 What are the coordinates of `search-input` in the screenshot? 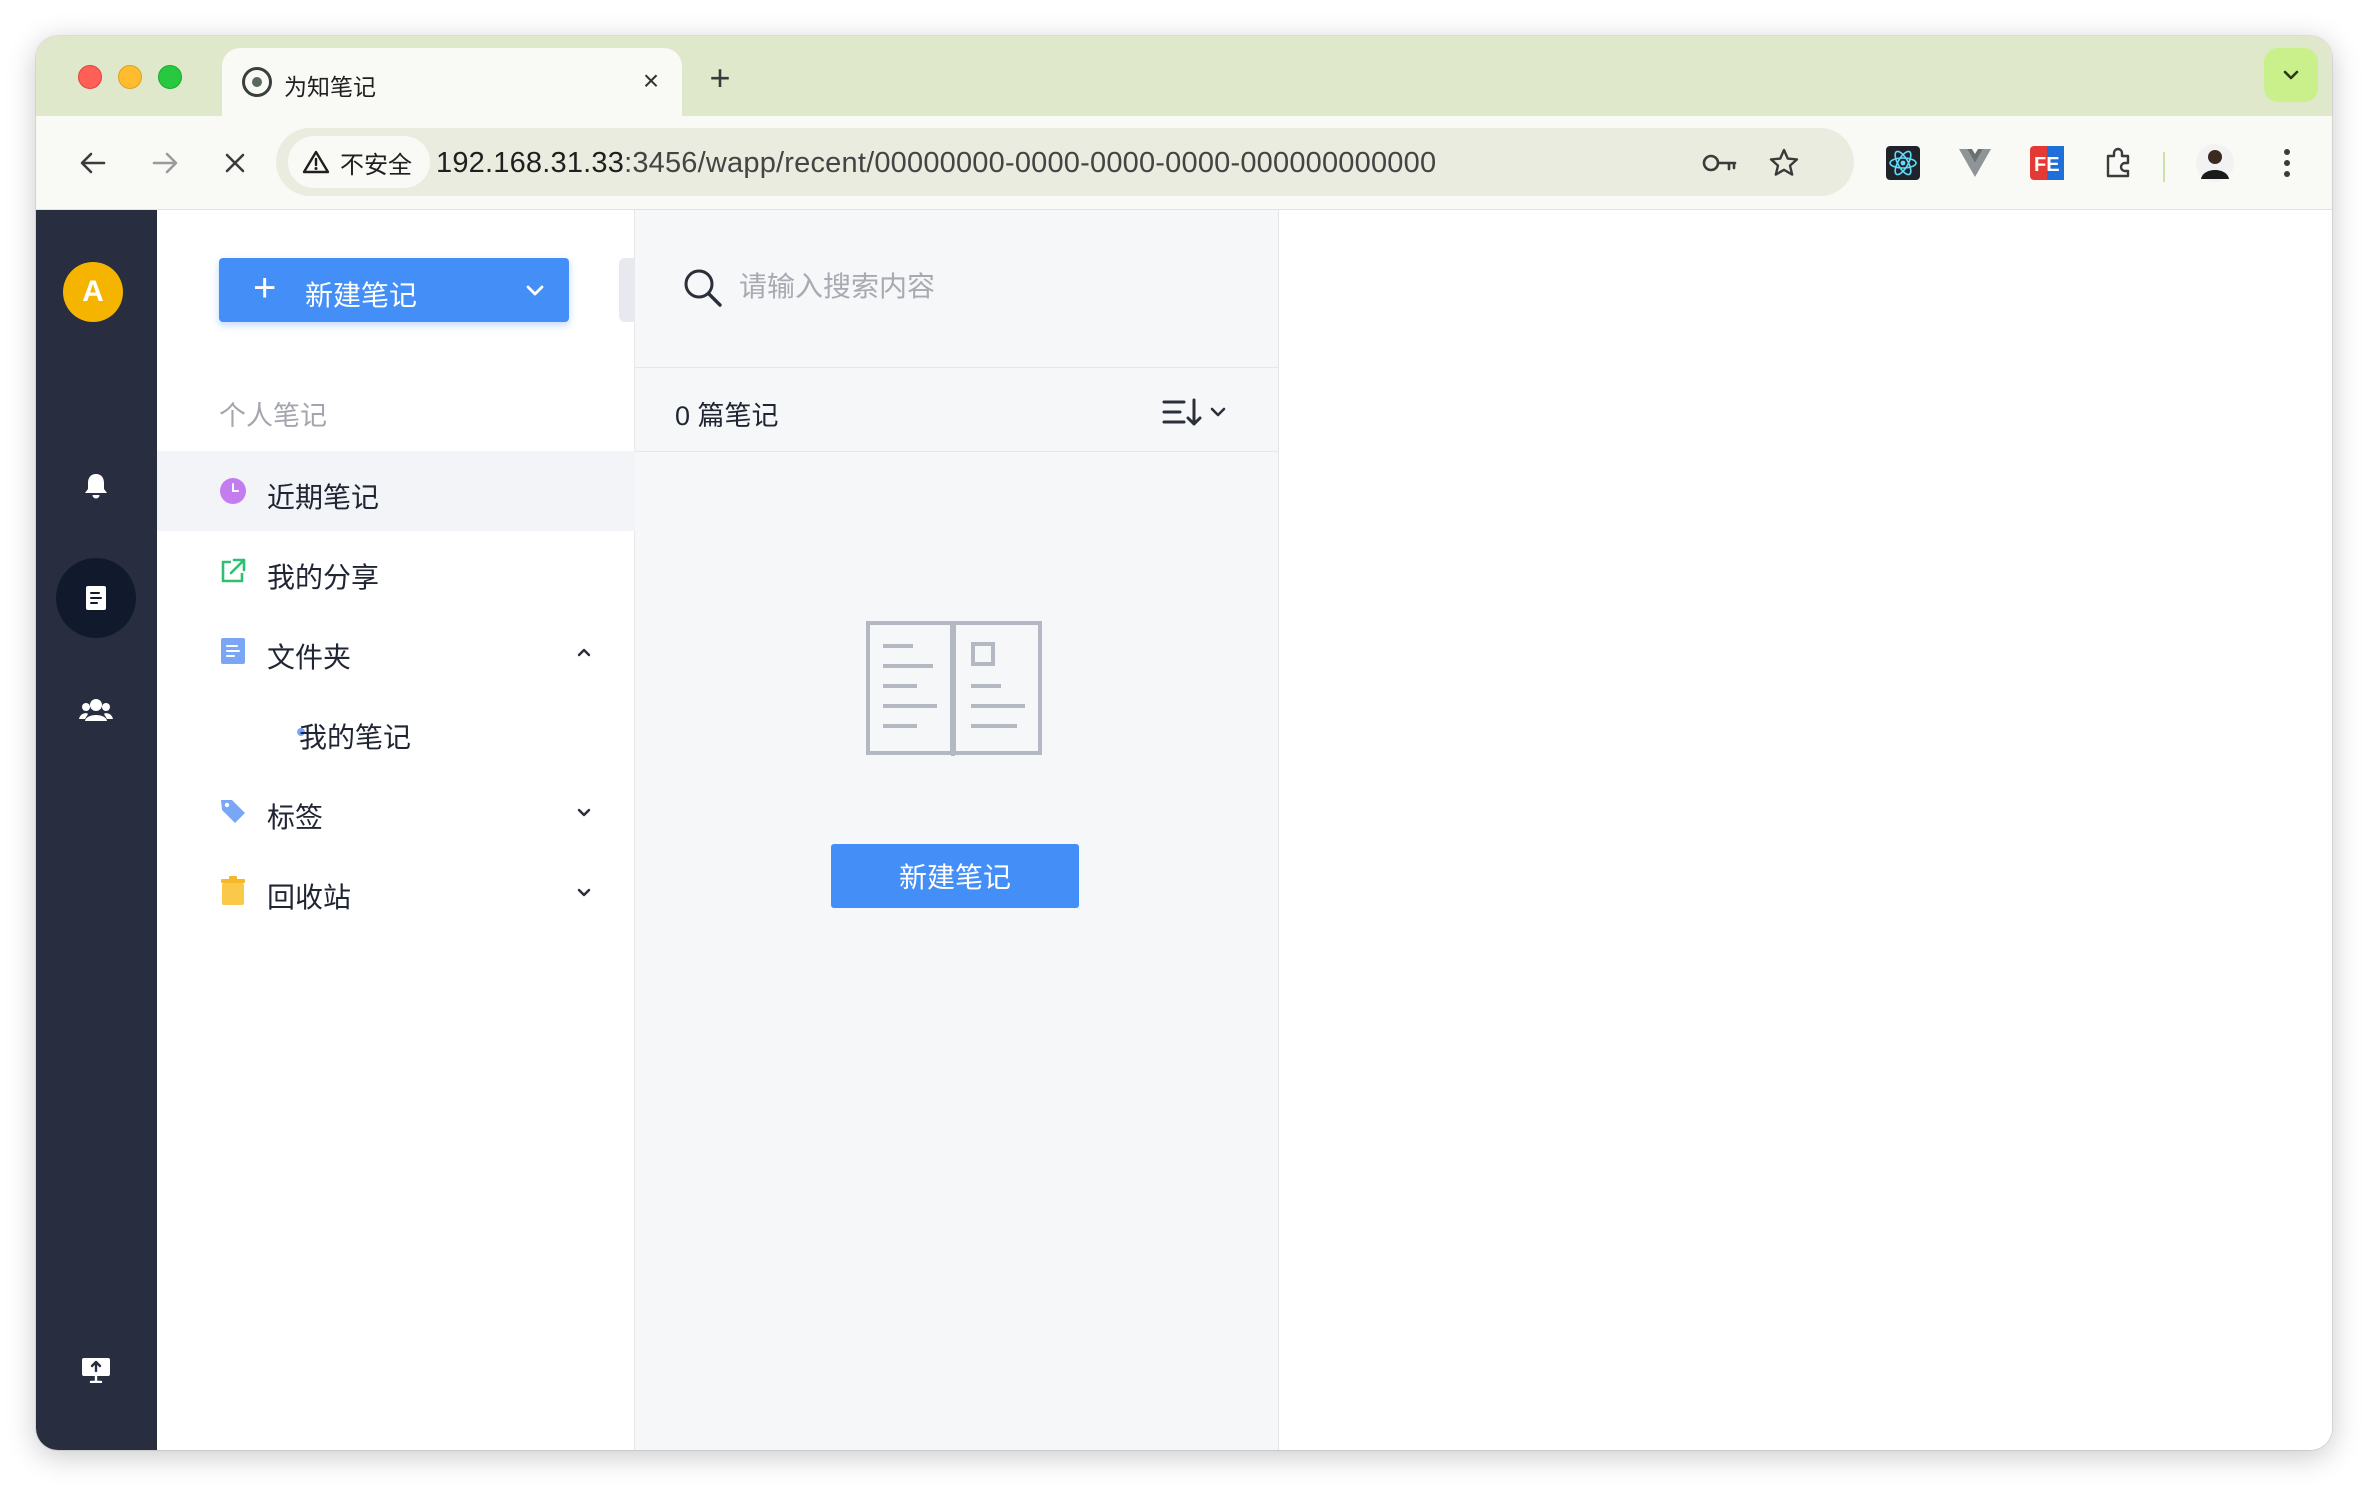 It's located at (989, 287).